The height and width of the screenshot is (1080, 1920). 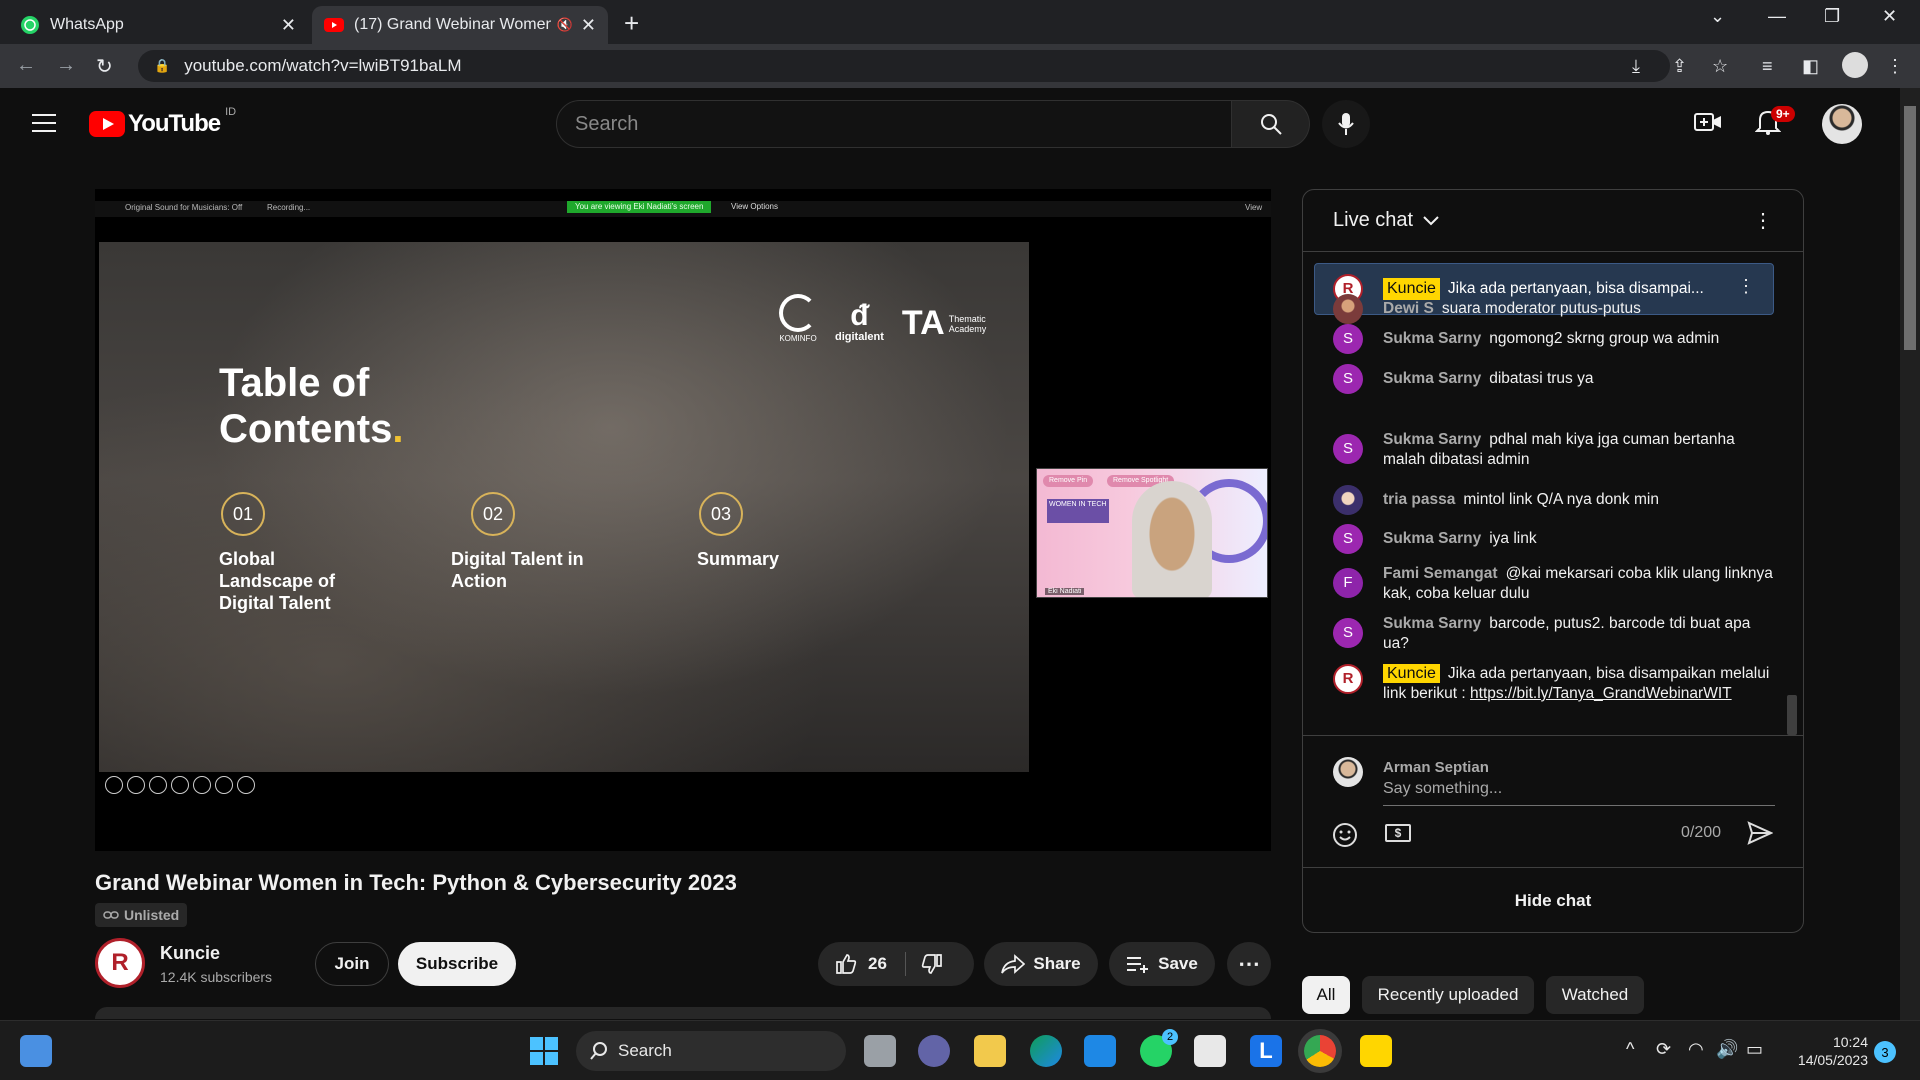 What do you see at coordinates (1792, 715) in the screenshot?
I see `chat-scrollbar` at bounding box center [1792, 715].